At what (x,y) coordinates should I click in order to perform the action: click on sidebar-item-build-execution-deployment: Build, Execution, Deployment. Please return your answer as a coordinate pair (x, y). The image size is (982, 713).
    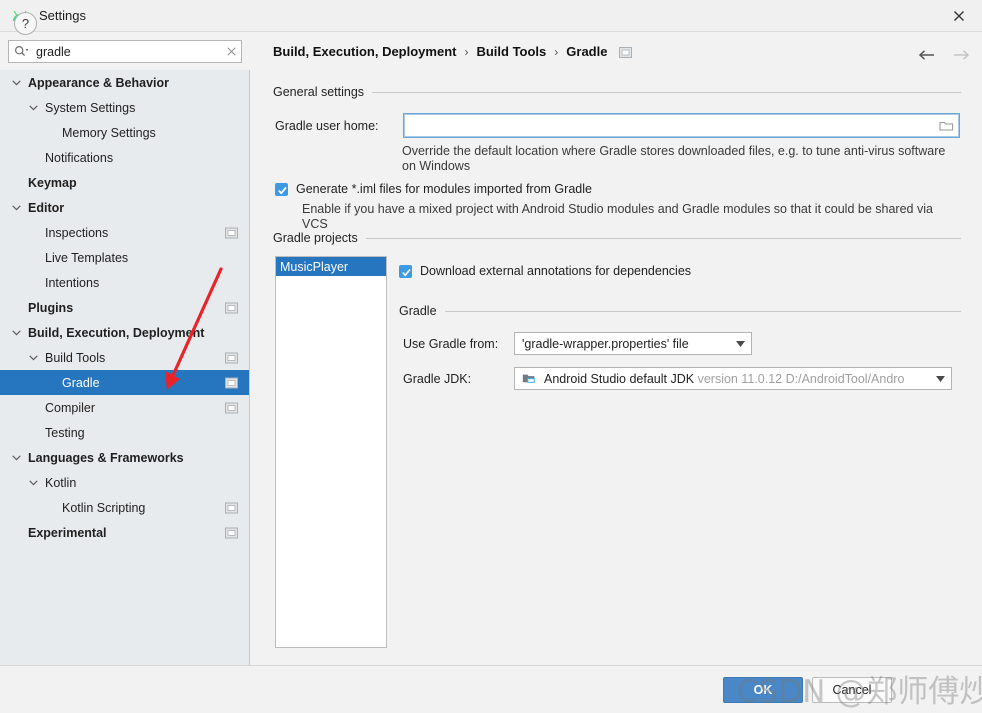
    Looking at the image, I should click on (124, 332).